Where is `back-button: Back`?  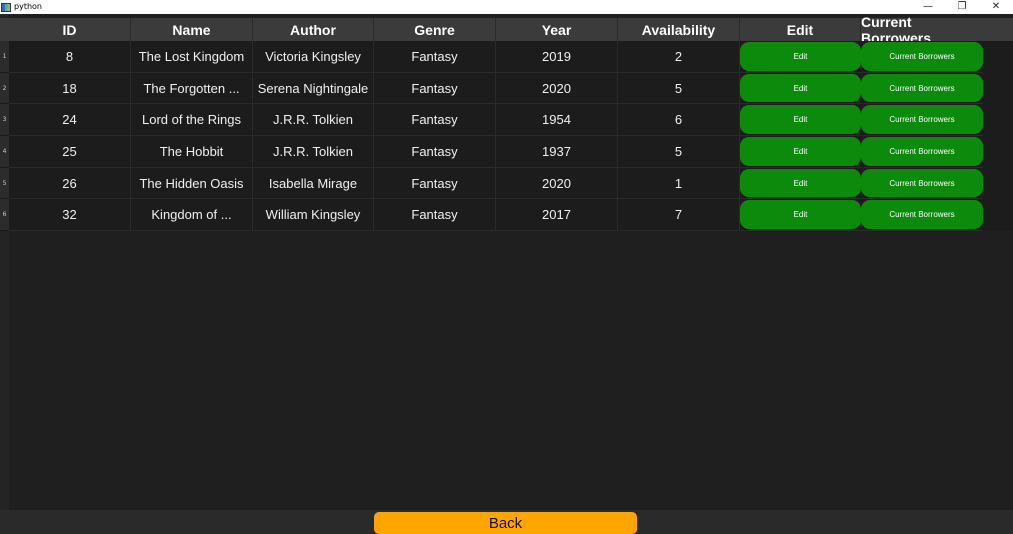
back-button: Back is located at coordinates (505, 523).